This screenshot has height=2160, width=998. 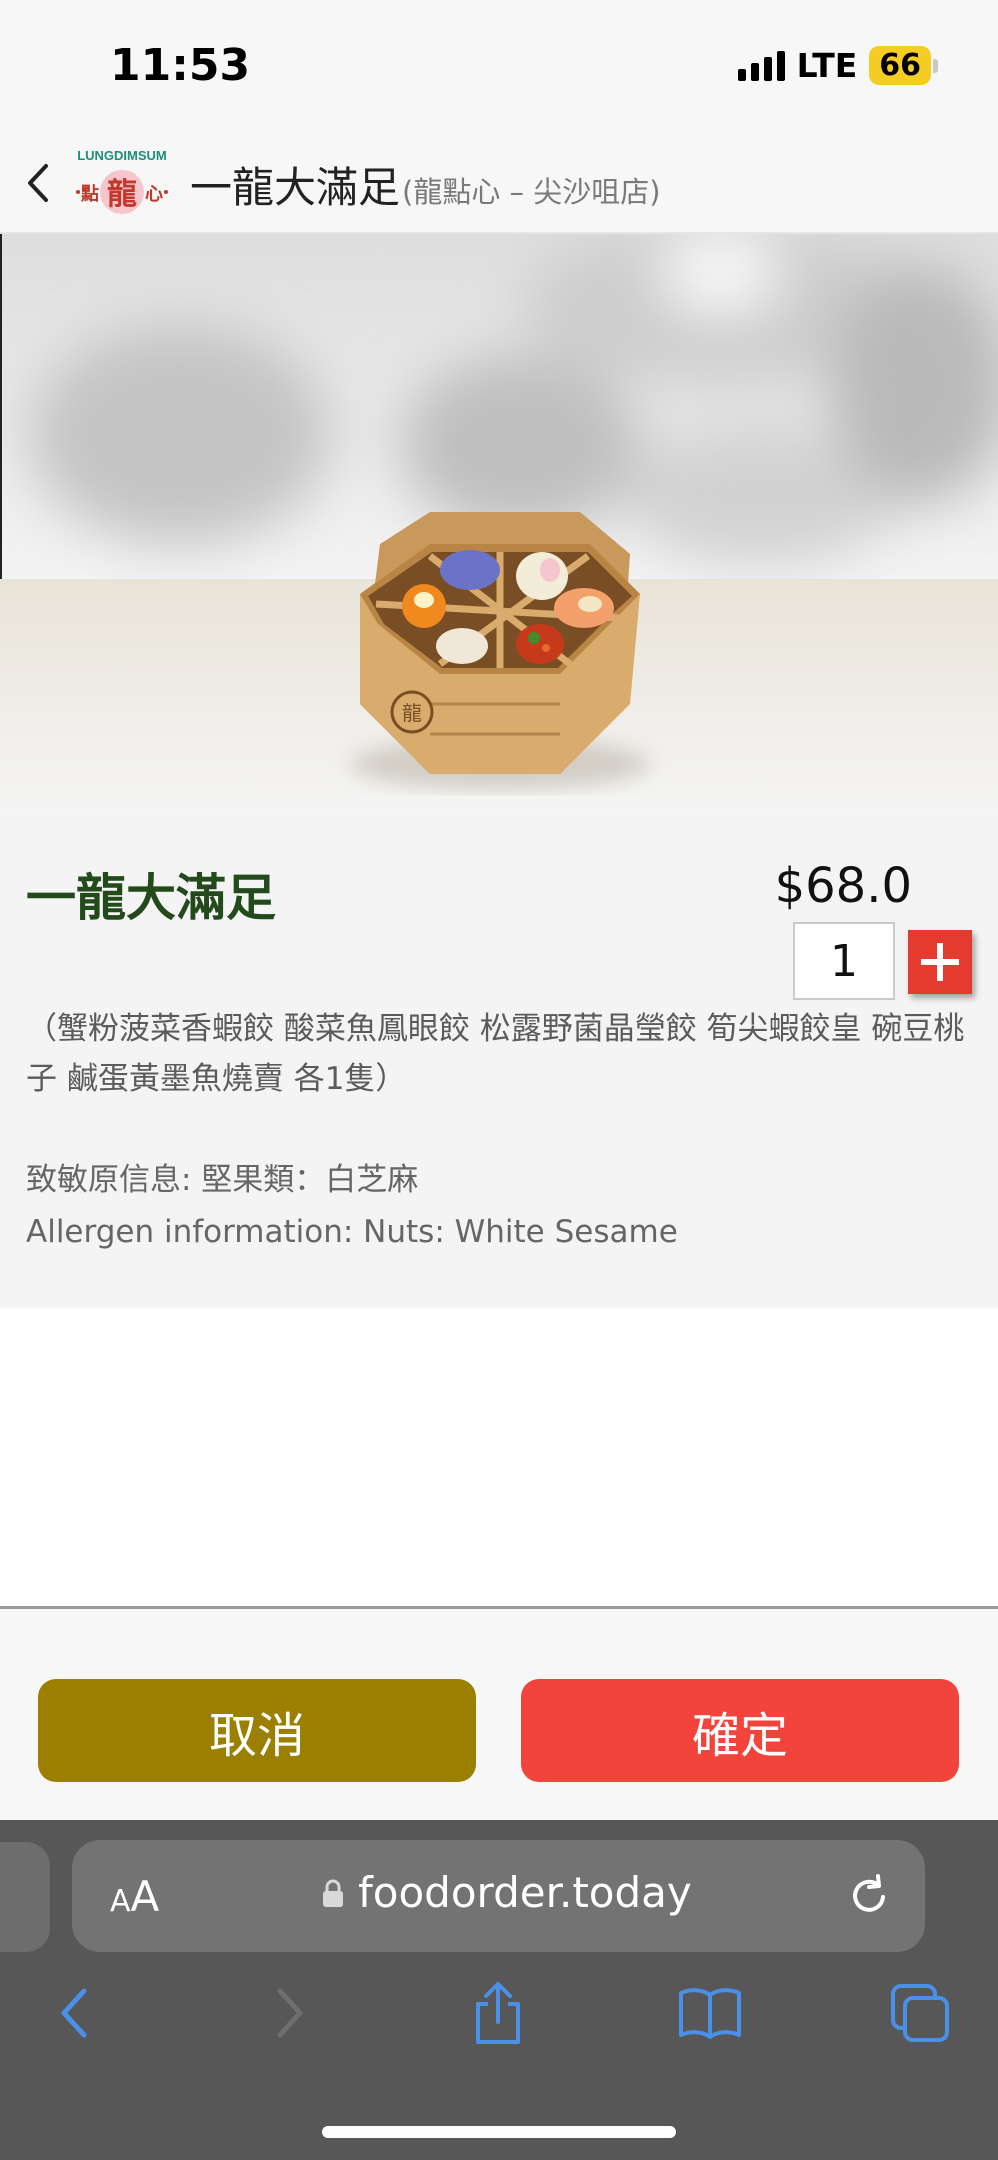 What do you see at coordinates (120, 1901) in the screenshot?
I see `text-size-small: A` at bounding box center [120, 1901].